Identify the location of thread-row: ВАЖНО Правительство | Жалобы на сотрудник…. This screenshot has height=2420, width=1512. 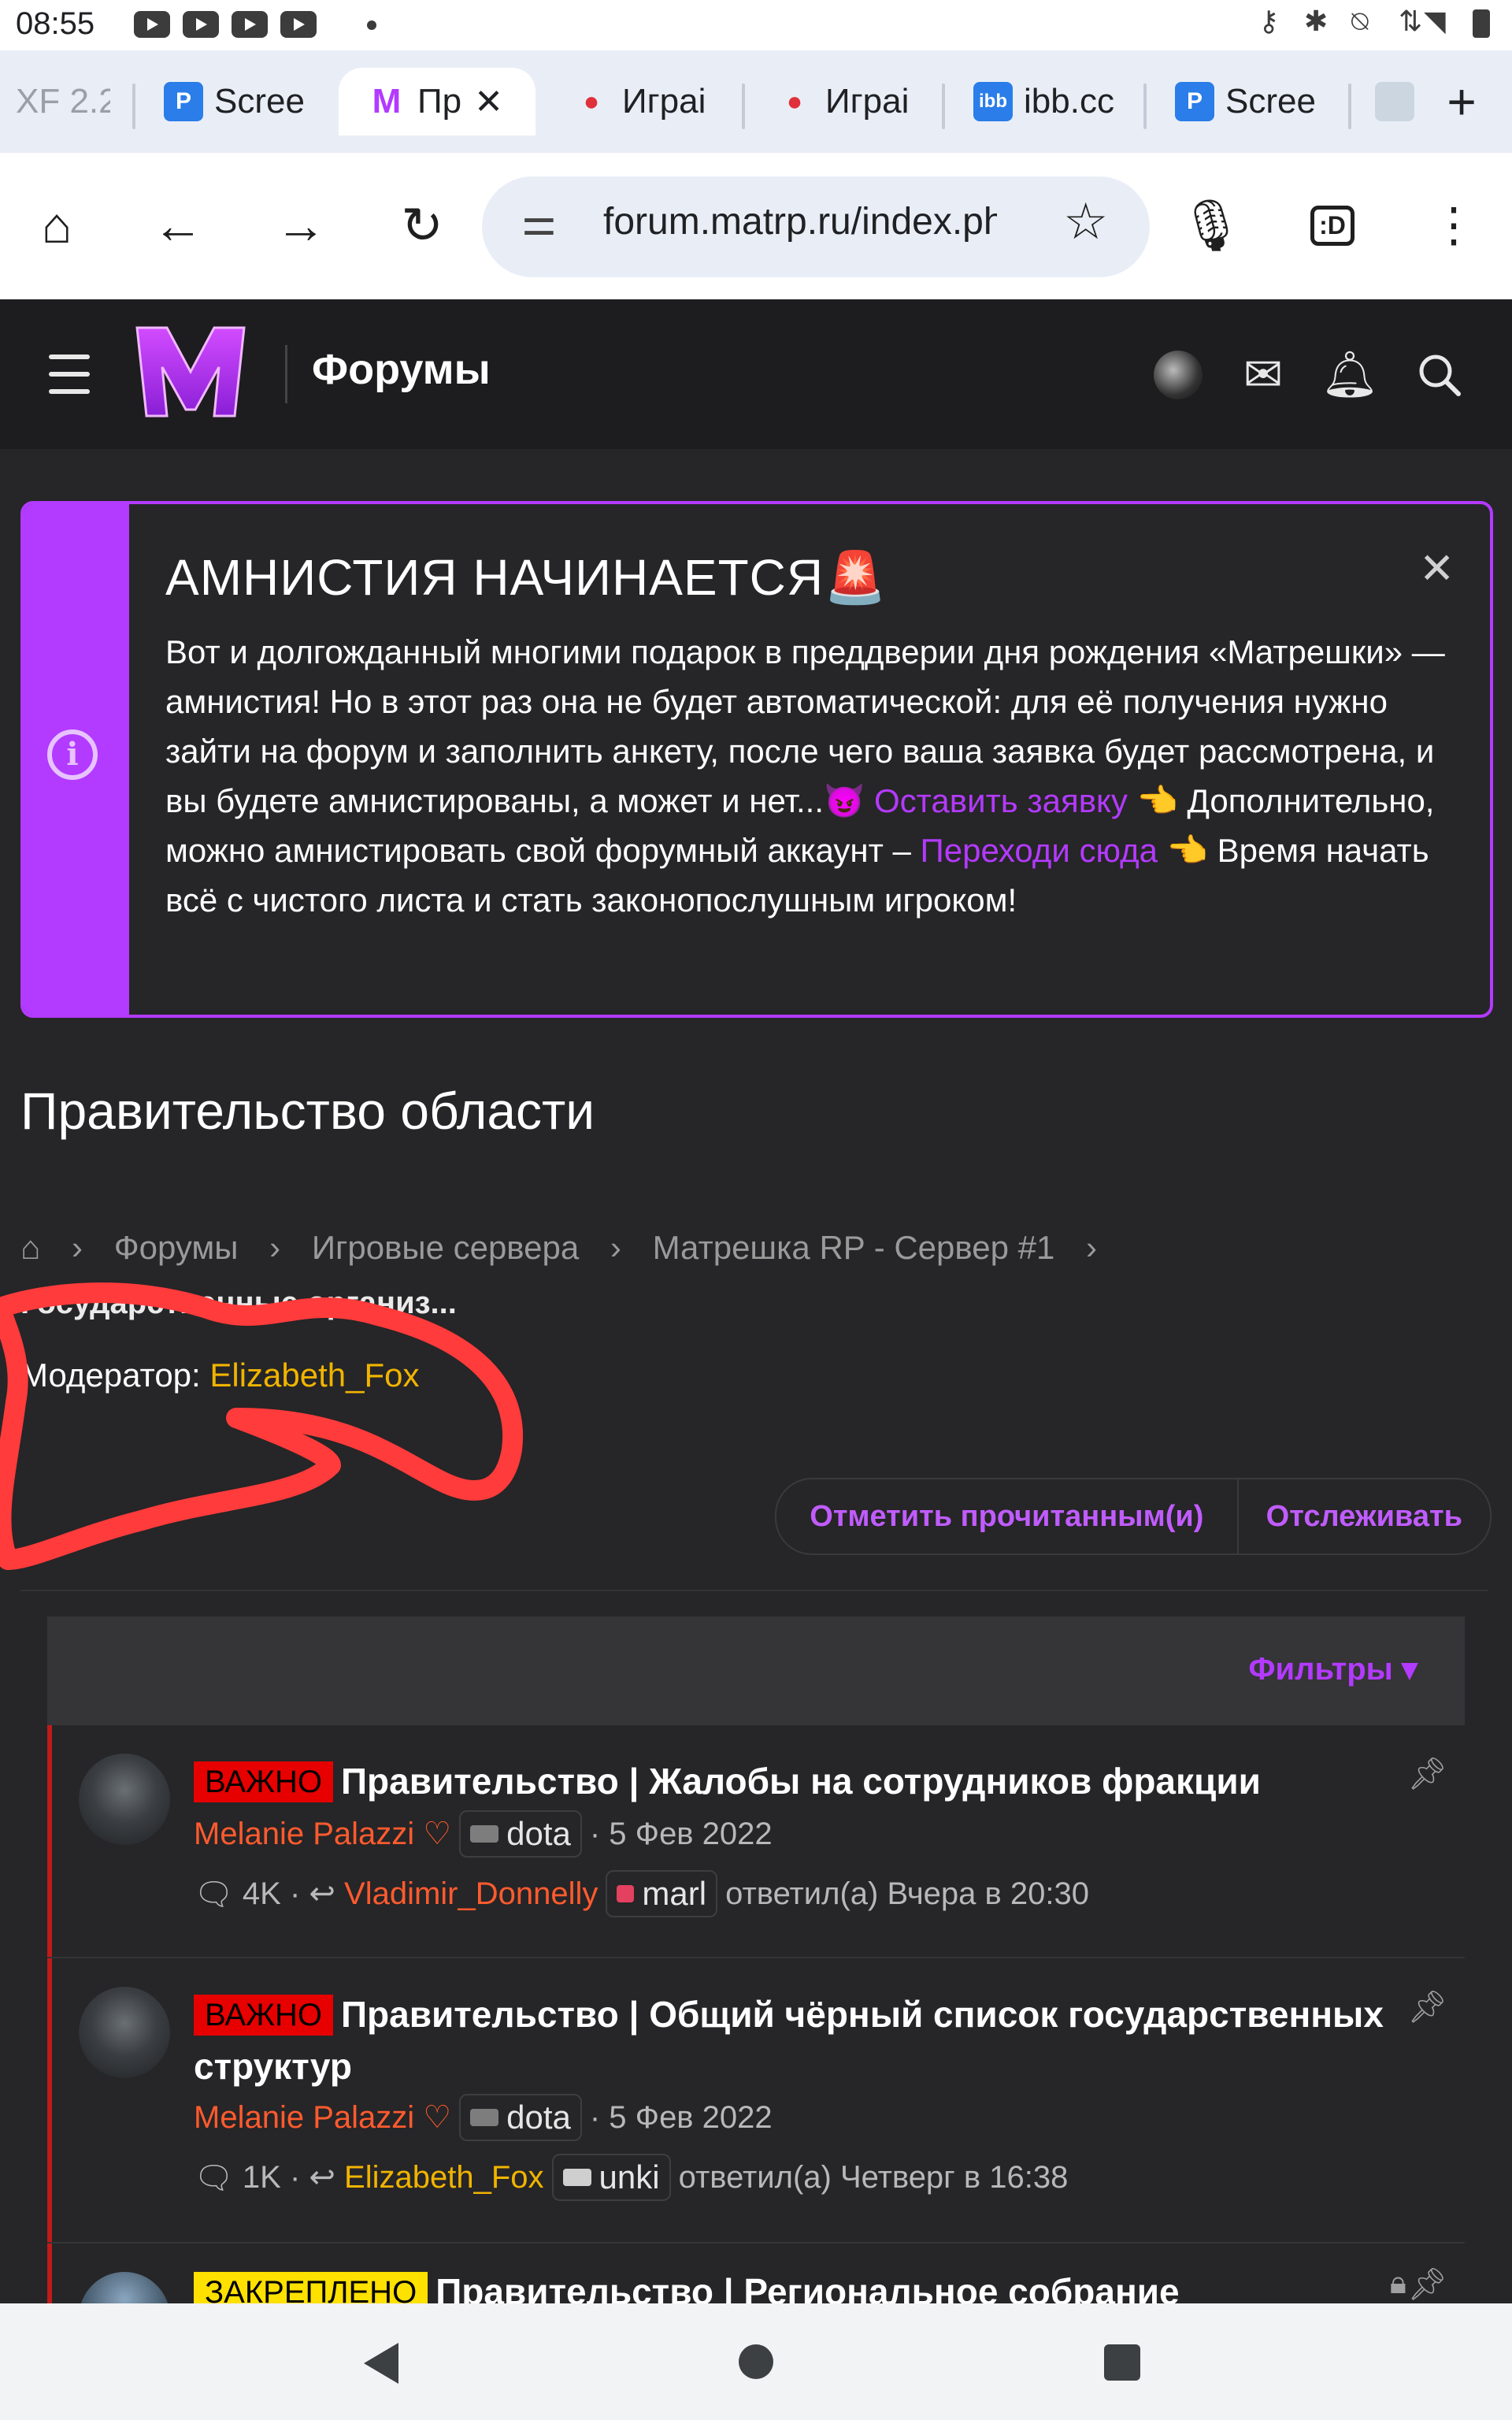
(758, 1841).